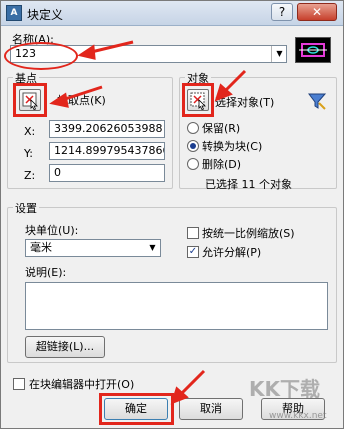 This screenshot has width=344, height=430. Describe the element at coordinates (86, 52) in the screenshot. I see `arrow-to-name-head` at that location.